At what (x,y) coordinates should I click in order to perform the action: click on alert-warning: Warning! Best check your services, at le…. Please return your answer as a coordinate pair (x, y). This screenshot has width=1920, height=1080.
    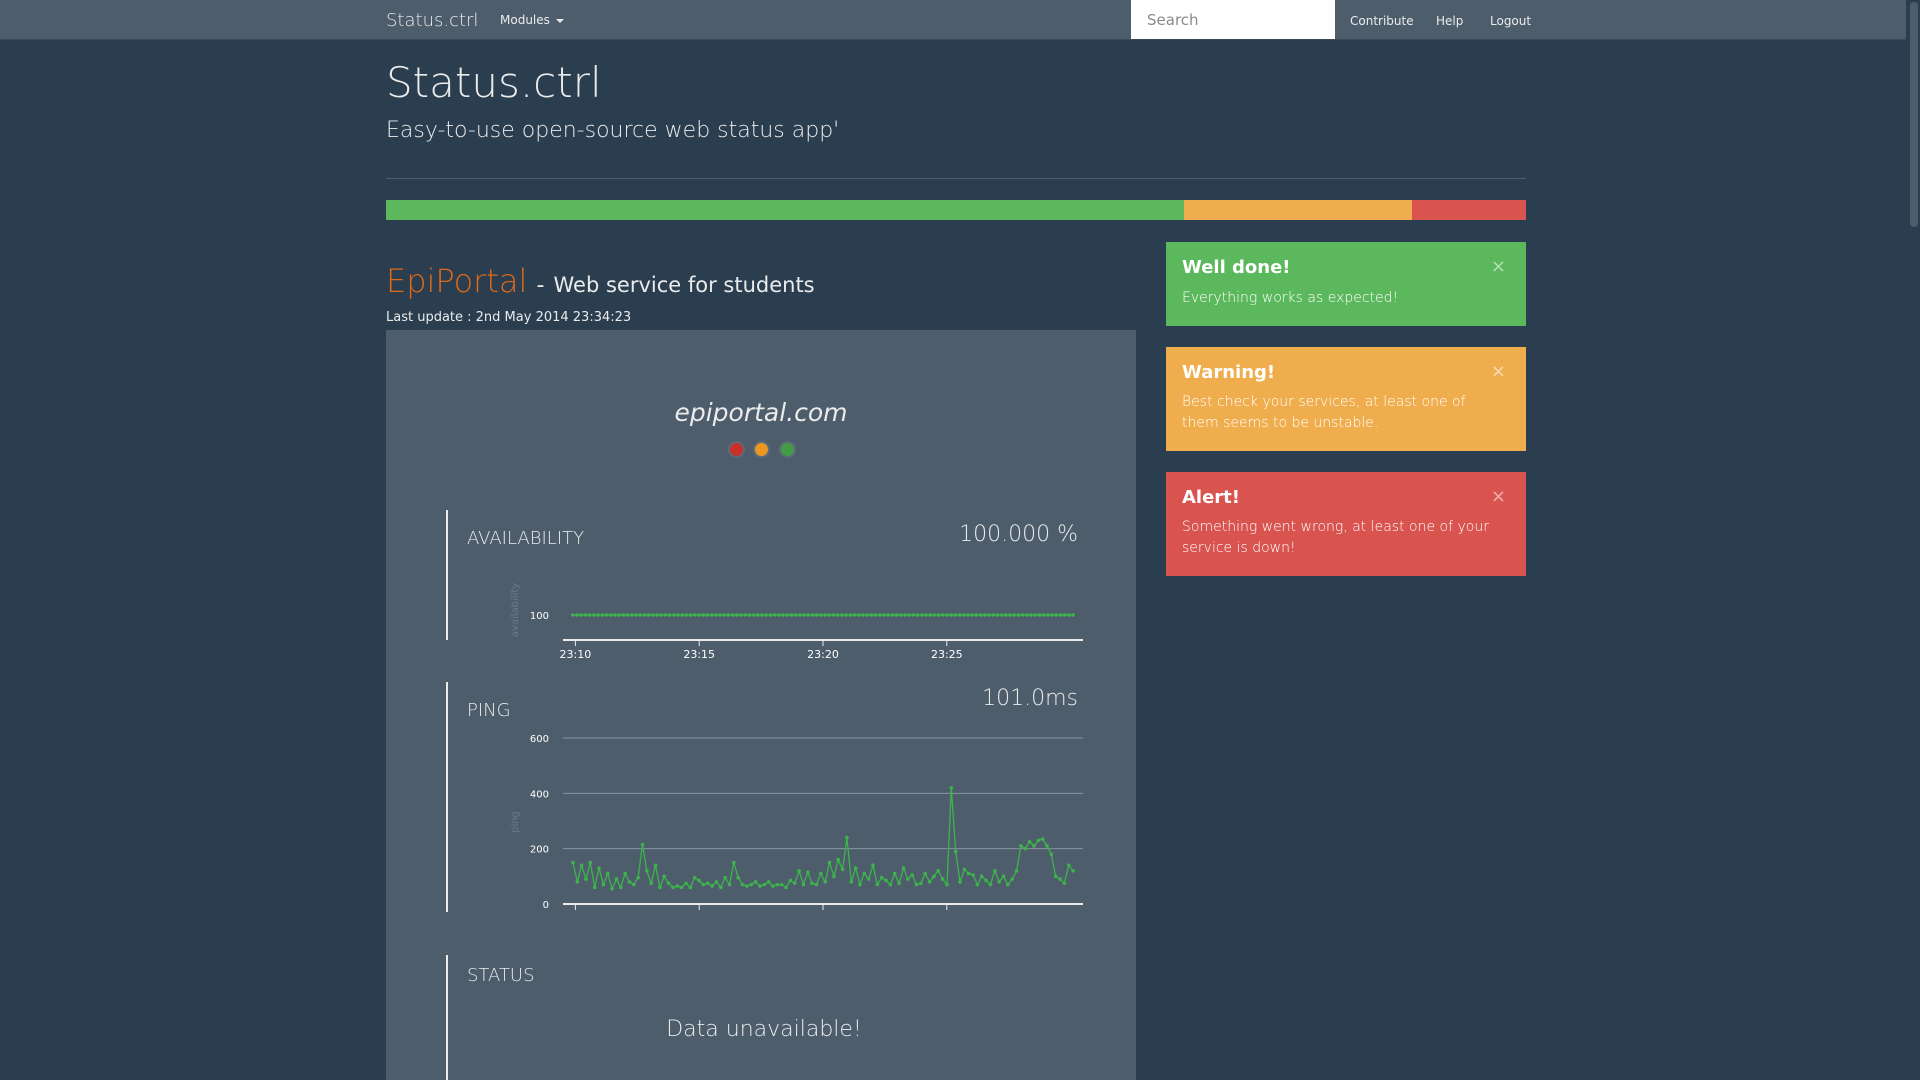
    Looking at the image, I should click on (1346, 399).